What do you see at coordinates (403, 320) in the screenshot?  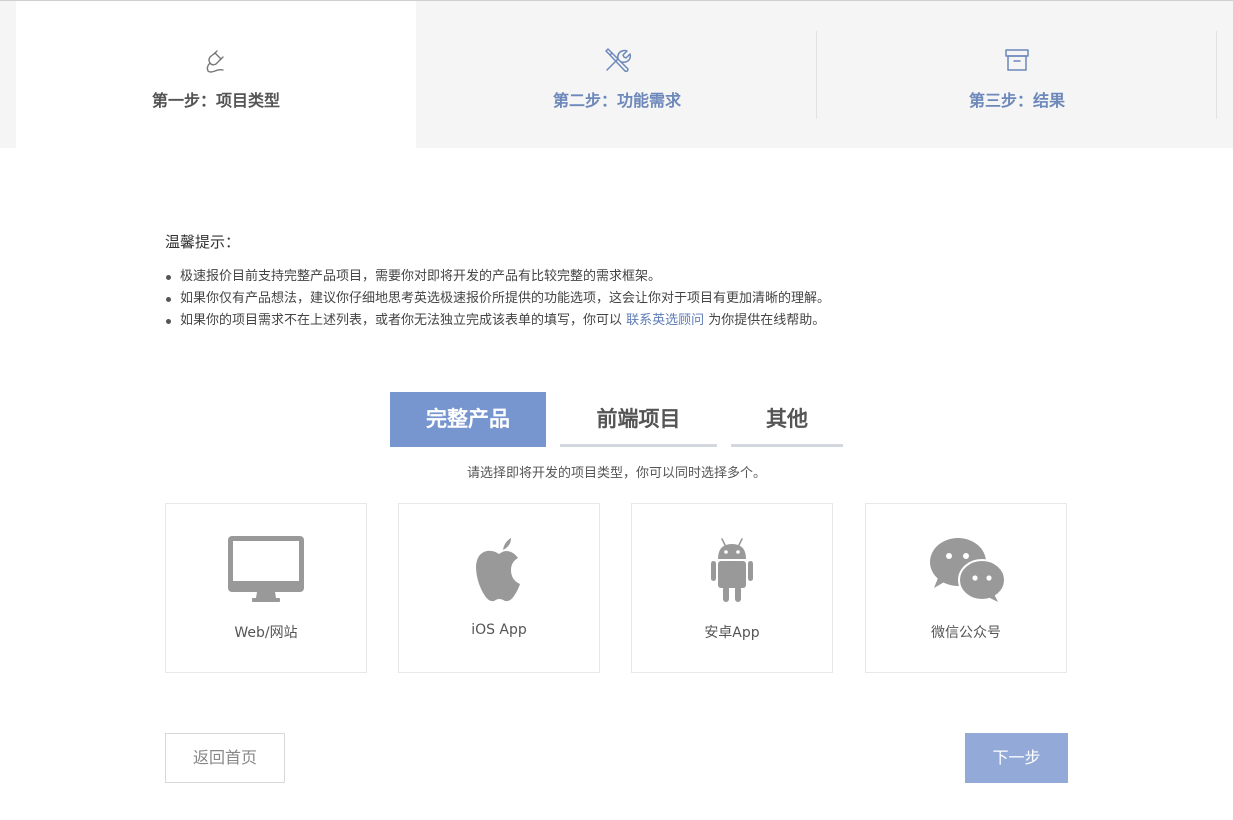 I see `tip-text: 如果你的项目需求不在上述列表，或者你无法独立完成该表单的填写，你可以` at bounding box center [403, 320].